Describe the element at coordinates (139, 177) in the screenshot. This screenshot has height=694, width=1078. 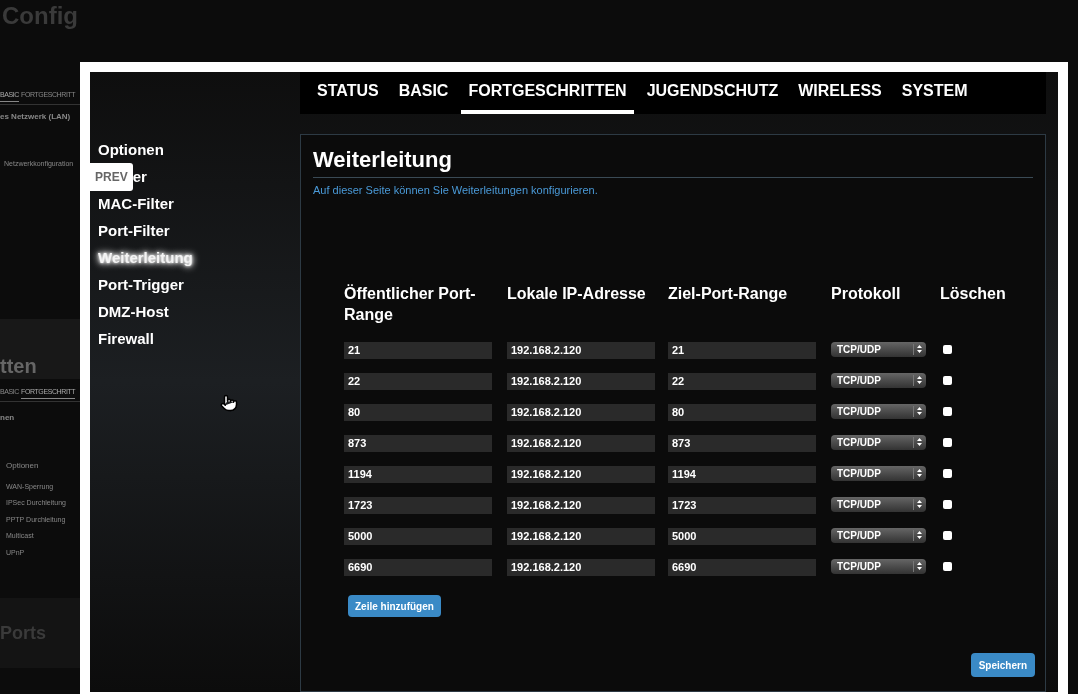
I see `sidebar-item: er` at that location.